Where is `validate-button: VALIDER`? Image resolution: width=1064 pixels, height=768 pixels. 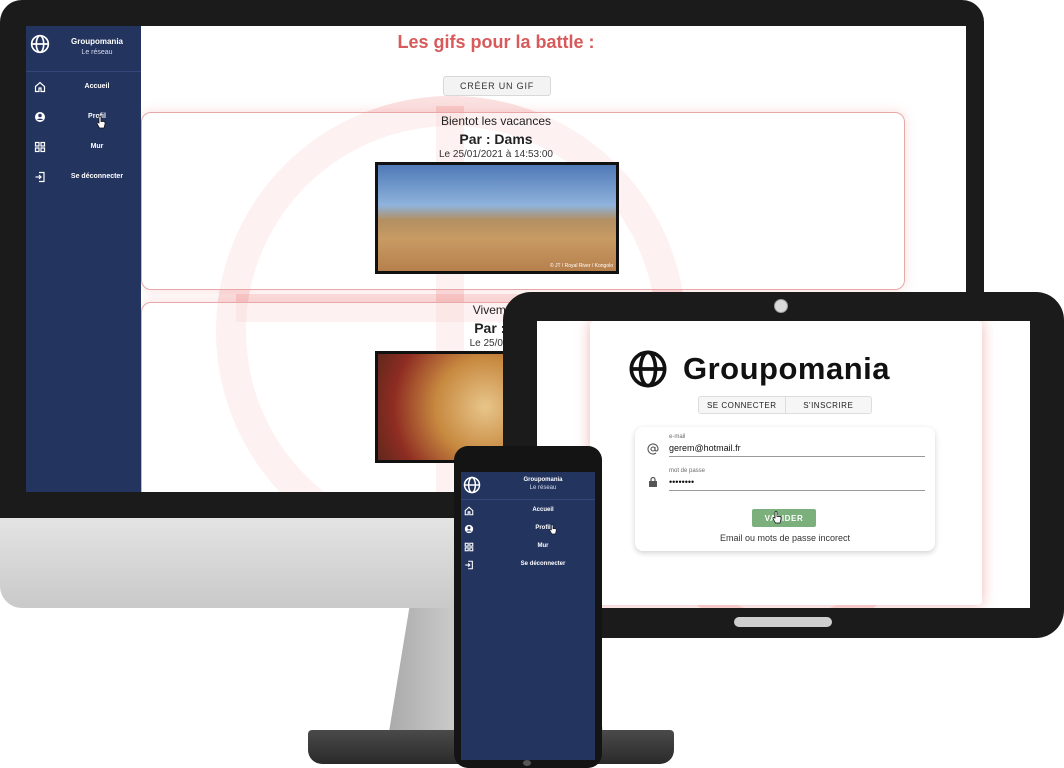 validate-button: VALIDER is located at coordinates (784, 518).